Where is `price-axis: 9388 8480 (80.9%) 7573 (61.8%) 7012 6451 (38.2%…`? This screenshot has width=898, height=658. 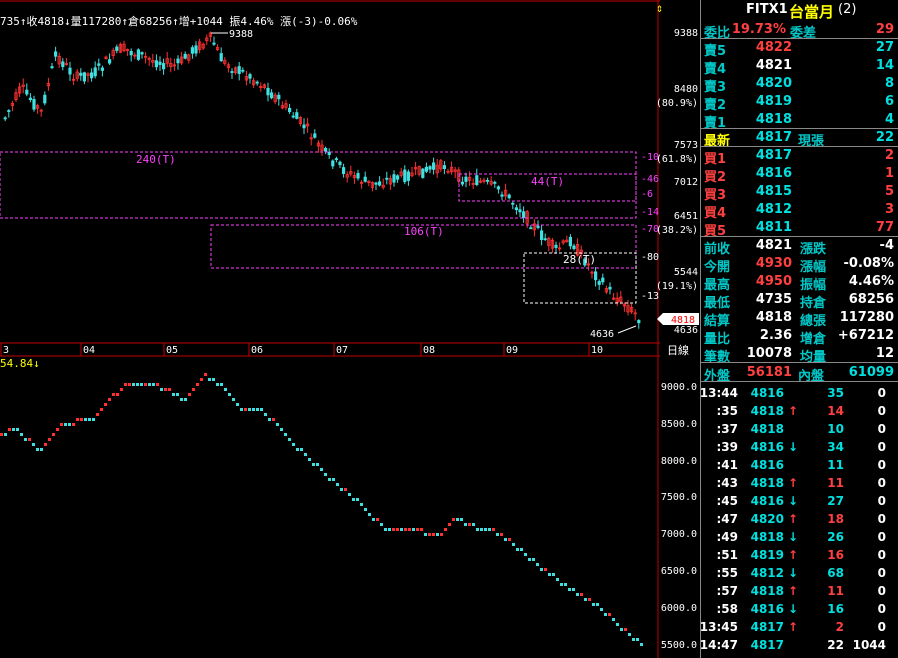
price-axis: 9388 8480 (80.9%) 7573 (61.8%) 7012 6451 (38.2%… is located at coordinates (677, 339).